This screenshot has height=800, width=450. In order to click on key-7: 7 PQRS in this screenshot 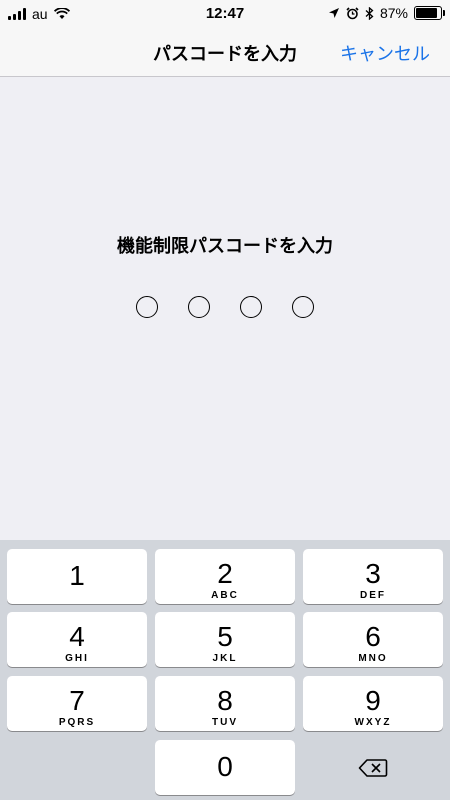, I will do `click(77, 703)`.